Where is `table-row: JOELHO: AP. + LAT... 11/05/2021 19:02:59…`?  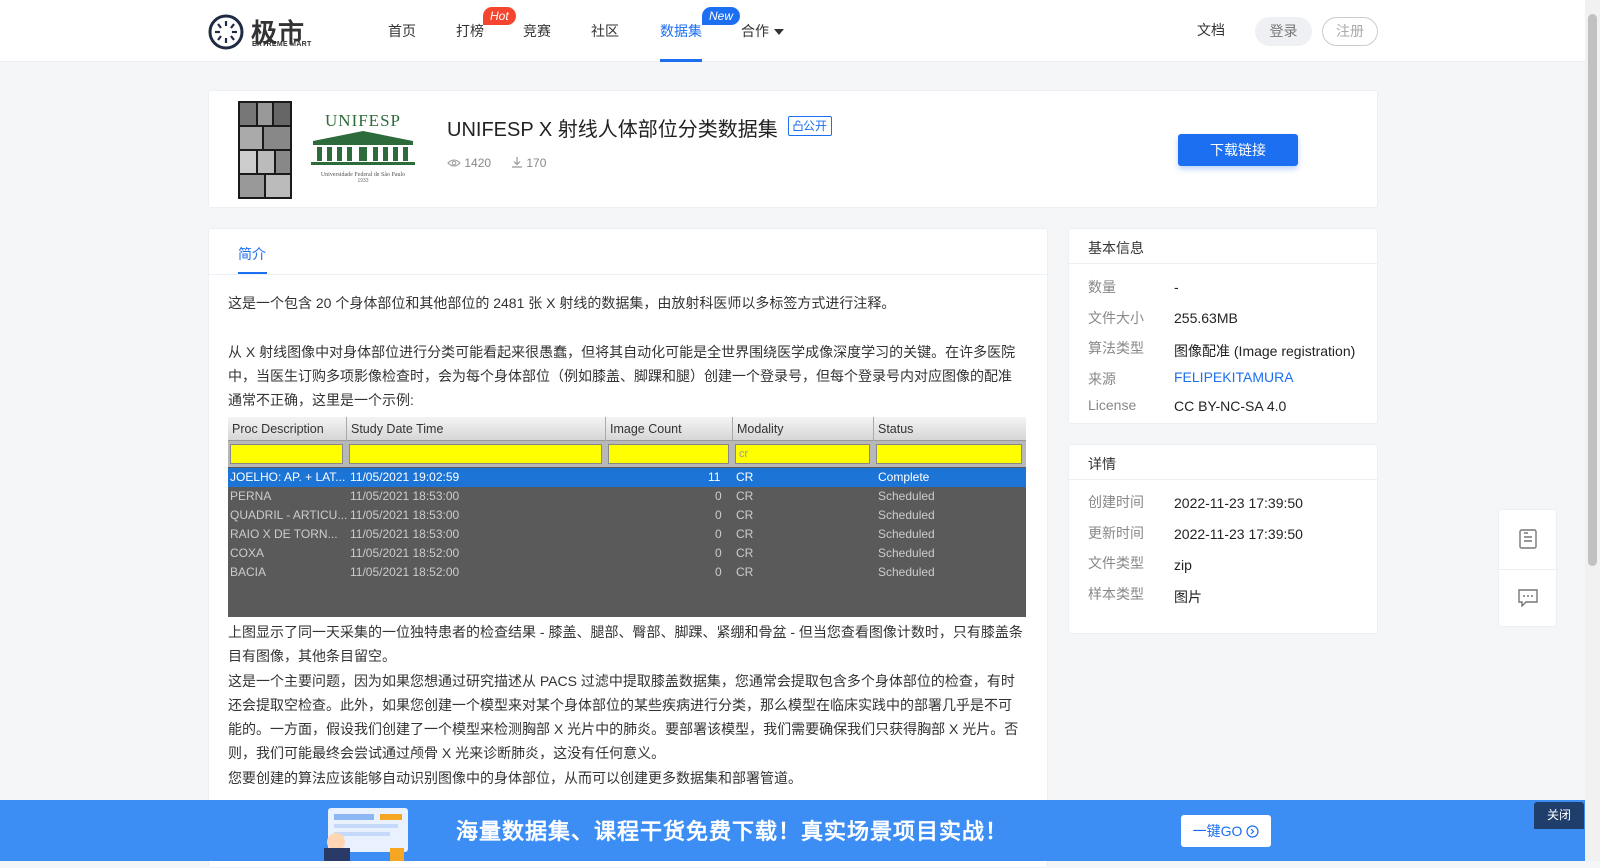
table-row: JOELHO: AP. + LAT... 11/05/2021 19:02:59… is located at coordinates (627, 477).